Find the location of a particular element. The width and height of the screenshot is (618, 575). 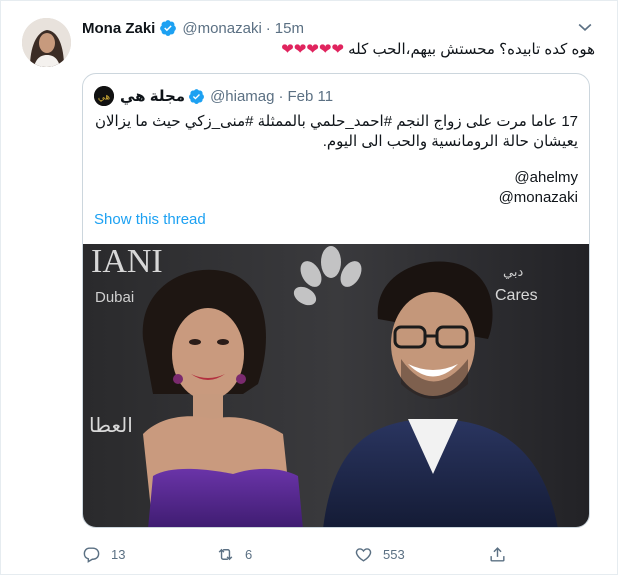

quoted-author-name: مجلة هي is located at coordinates (153, 96).